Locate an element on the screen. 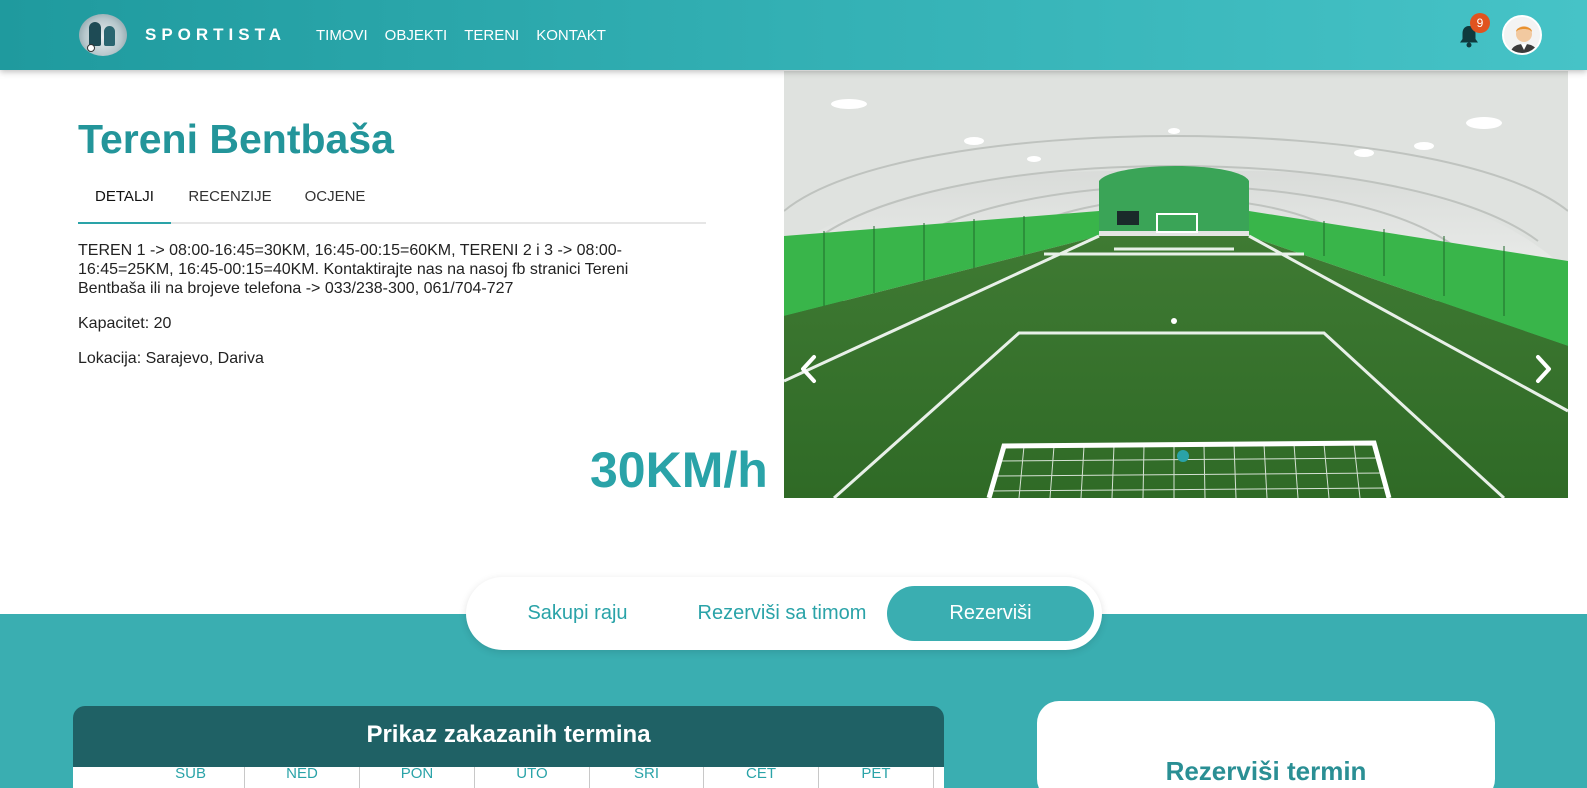 The height and width of the screenshot is (788, 1587). schedule-days: SUB NED PON UTO SRI CET PET is located at coordinates (508, 777).